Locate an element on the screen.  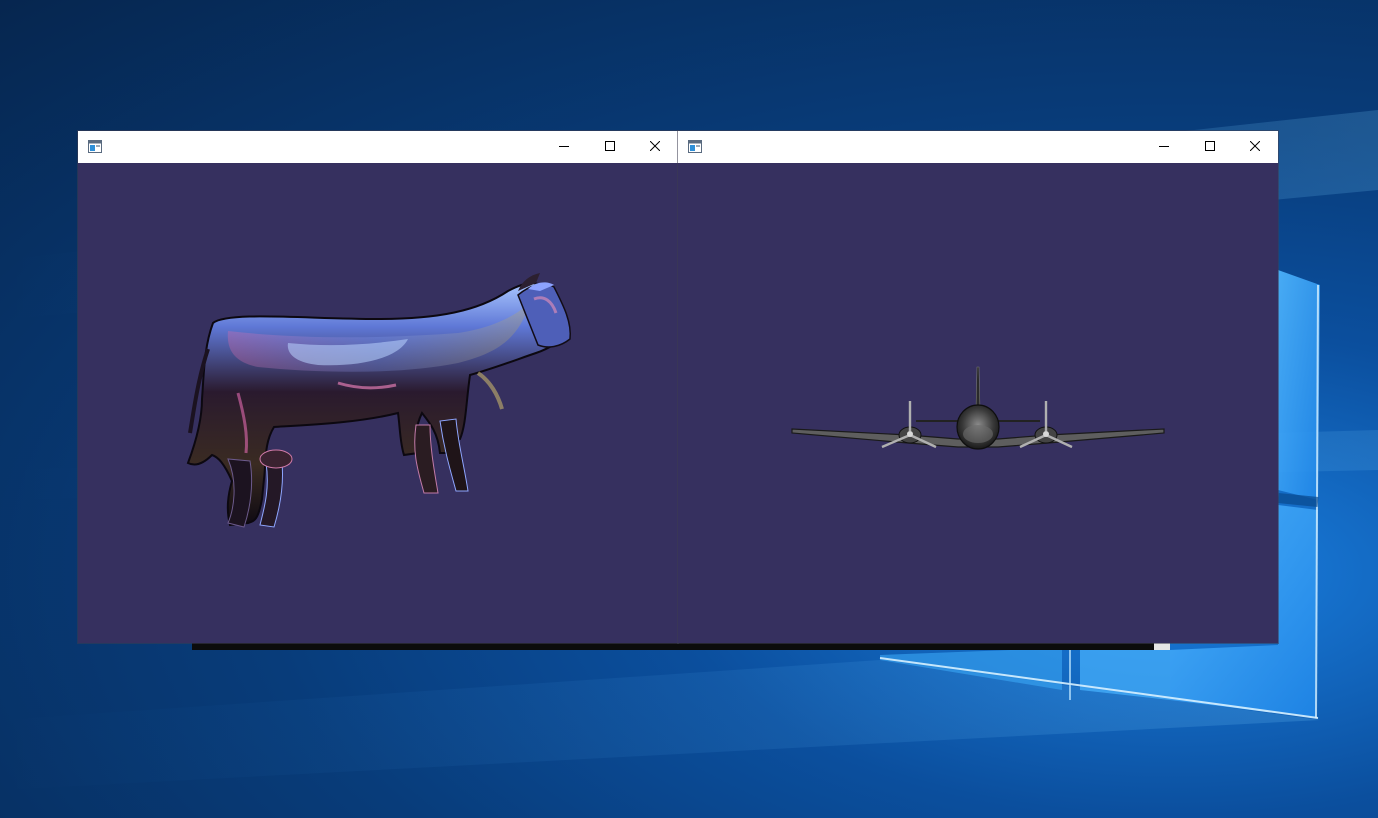
cow-model is located at coordinates (378, 400).